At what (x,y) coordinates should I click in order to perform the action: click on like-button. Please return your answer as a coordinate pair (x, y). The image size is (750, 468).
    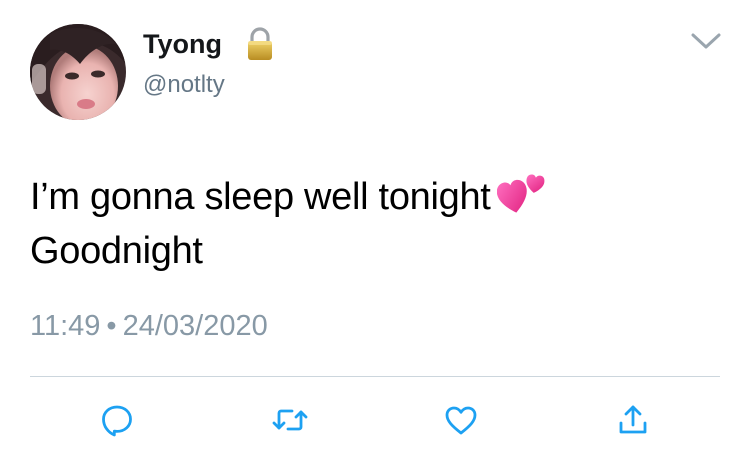
    Looking at the image, I should click on (461, 420).